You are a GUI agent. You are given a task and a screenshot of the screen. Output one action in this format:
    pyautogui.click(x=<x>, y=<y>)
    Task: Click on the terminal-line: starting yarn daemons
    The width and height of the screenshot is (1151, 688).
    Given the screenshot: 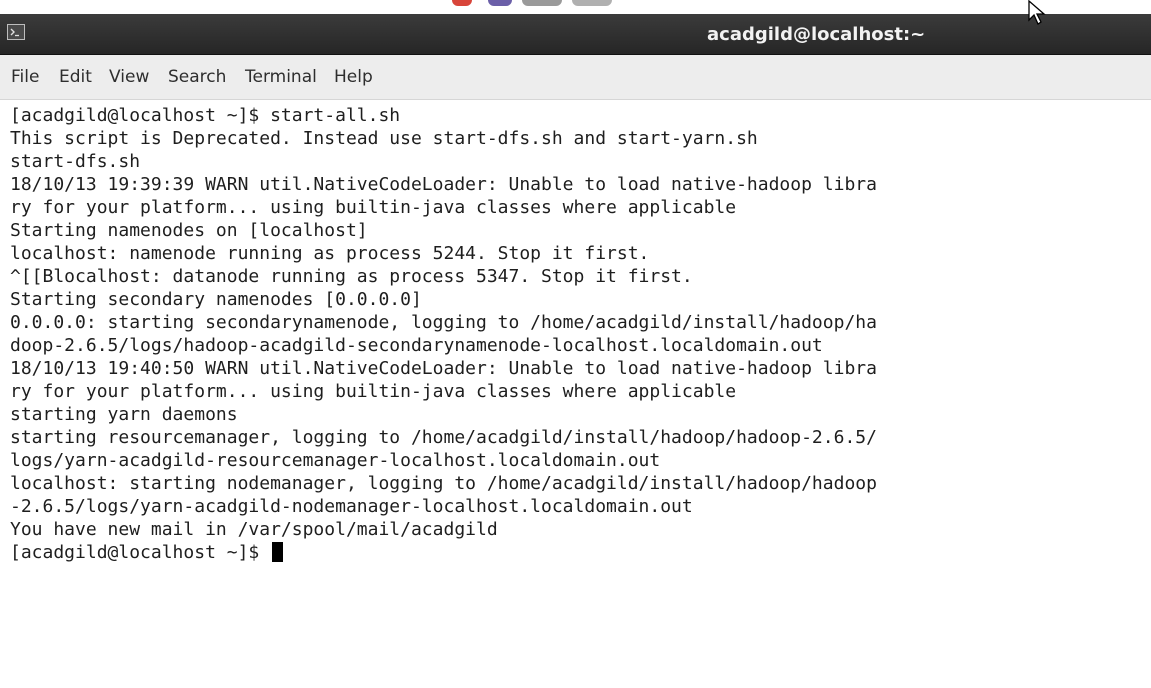 What is the action you would take?
    pyautogui.click(x=124, y=414)
    